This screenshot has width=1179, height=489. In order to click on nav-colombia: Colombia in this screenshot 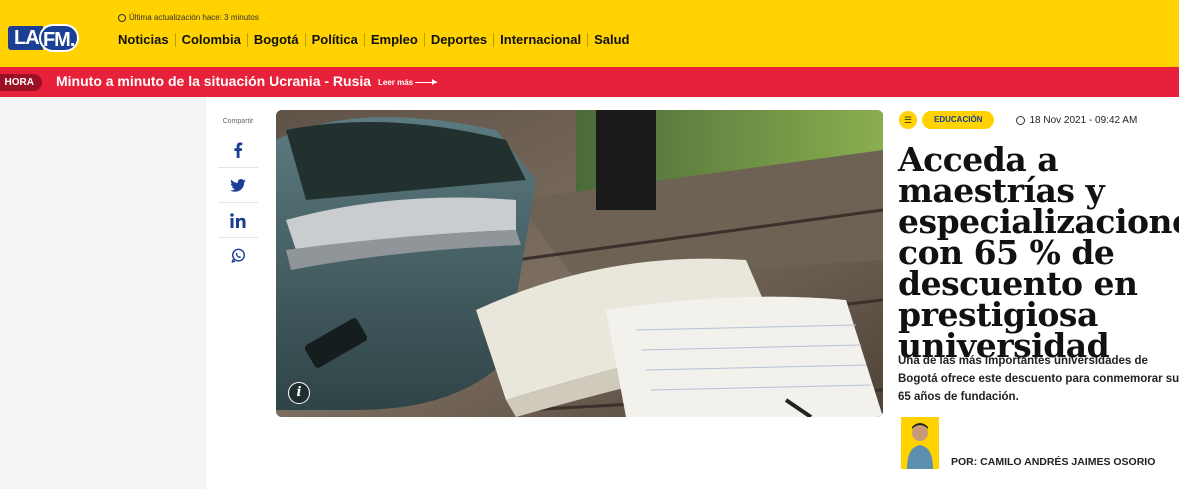, I will do `click(210, 40)`.